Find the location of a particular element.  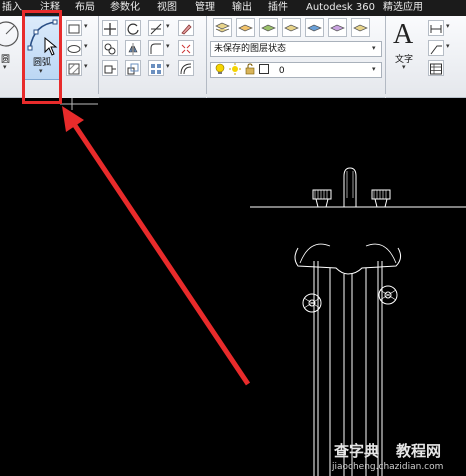

explode-icon is located at coordinates (186, 49).